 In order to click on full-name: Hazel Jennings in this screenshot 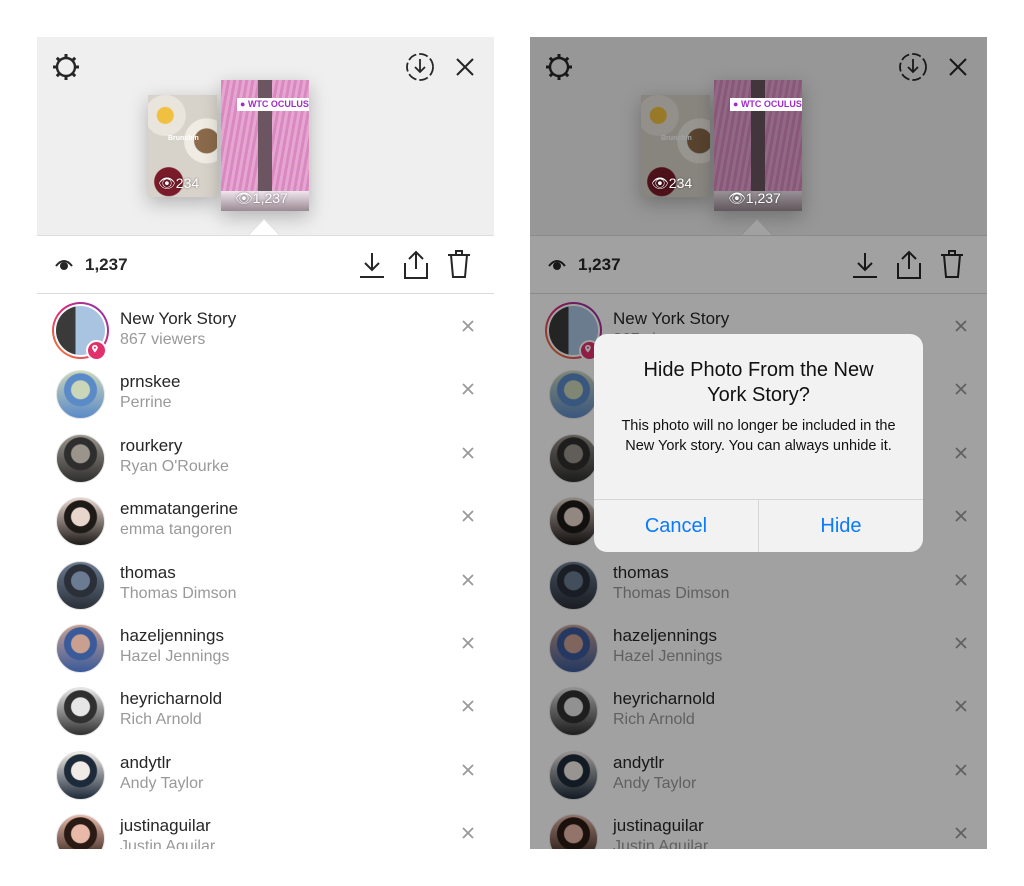, I will do `click(175, 656)`.